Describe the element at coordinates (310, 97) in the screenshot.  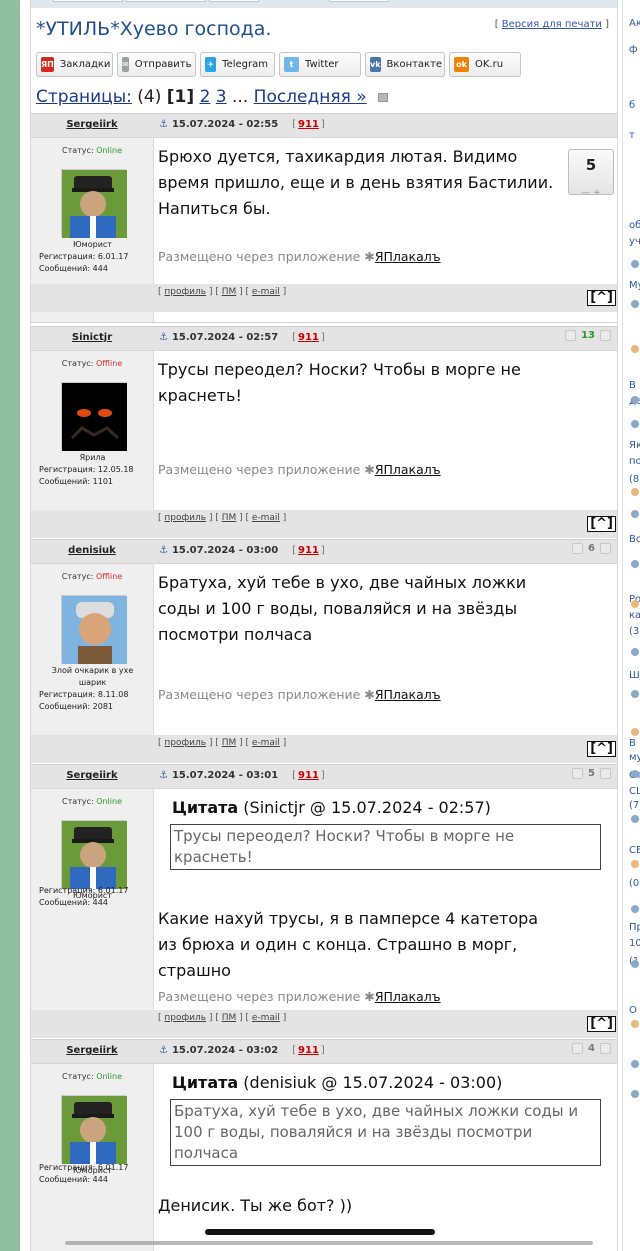
I see `last-page-link: Последняя »` at that location.